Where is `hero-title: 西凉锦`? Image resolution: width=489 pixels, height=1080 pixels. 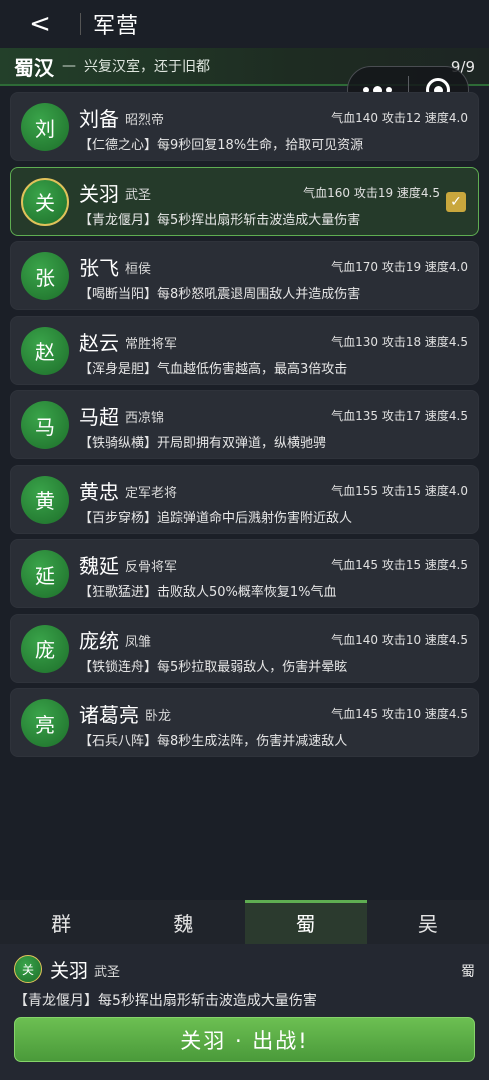 hero-title: 西凉锦 is located at coordinates (145, 418).